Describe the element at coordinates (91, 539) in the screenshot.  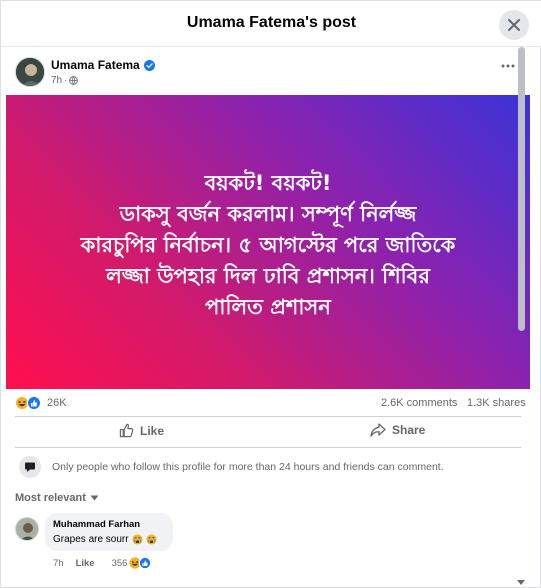
I see `comment-text: Grapes are sourr` at that location.